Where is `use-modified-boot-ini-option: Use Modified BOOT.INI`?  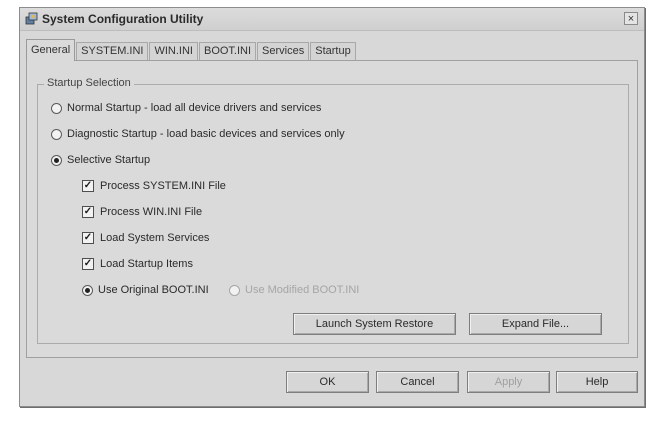 use-modified-boot-ini-option: Use Modified BOOT.INI is located at coordinates (294, 290).